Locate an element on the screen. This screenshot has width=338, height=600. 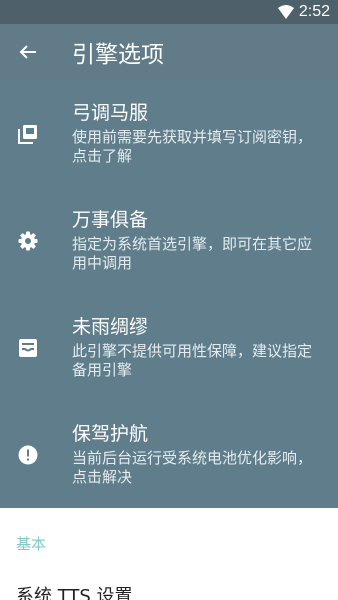
item-title: 万事俱备 is located at coordinates (110, 219).